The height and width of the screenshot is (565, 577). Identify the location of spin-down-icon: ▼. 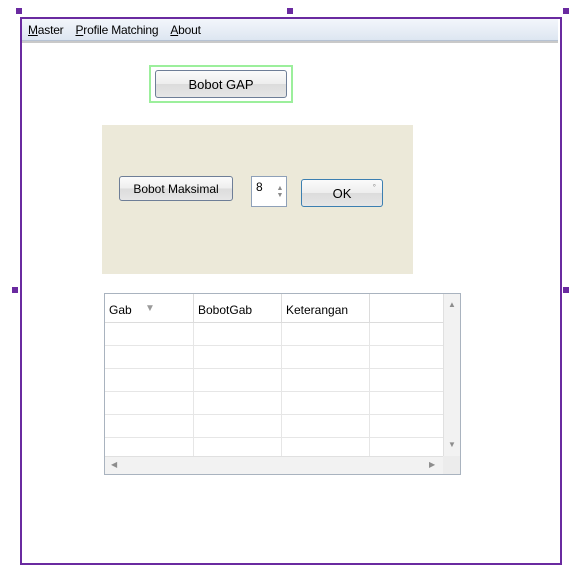
(280, 195).